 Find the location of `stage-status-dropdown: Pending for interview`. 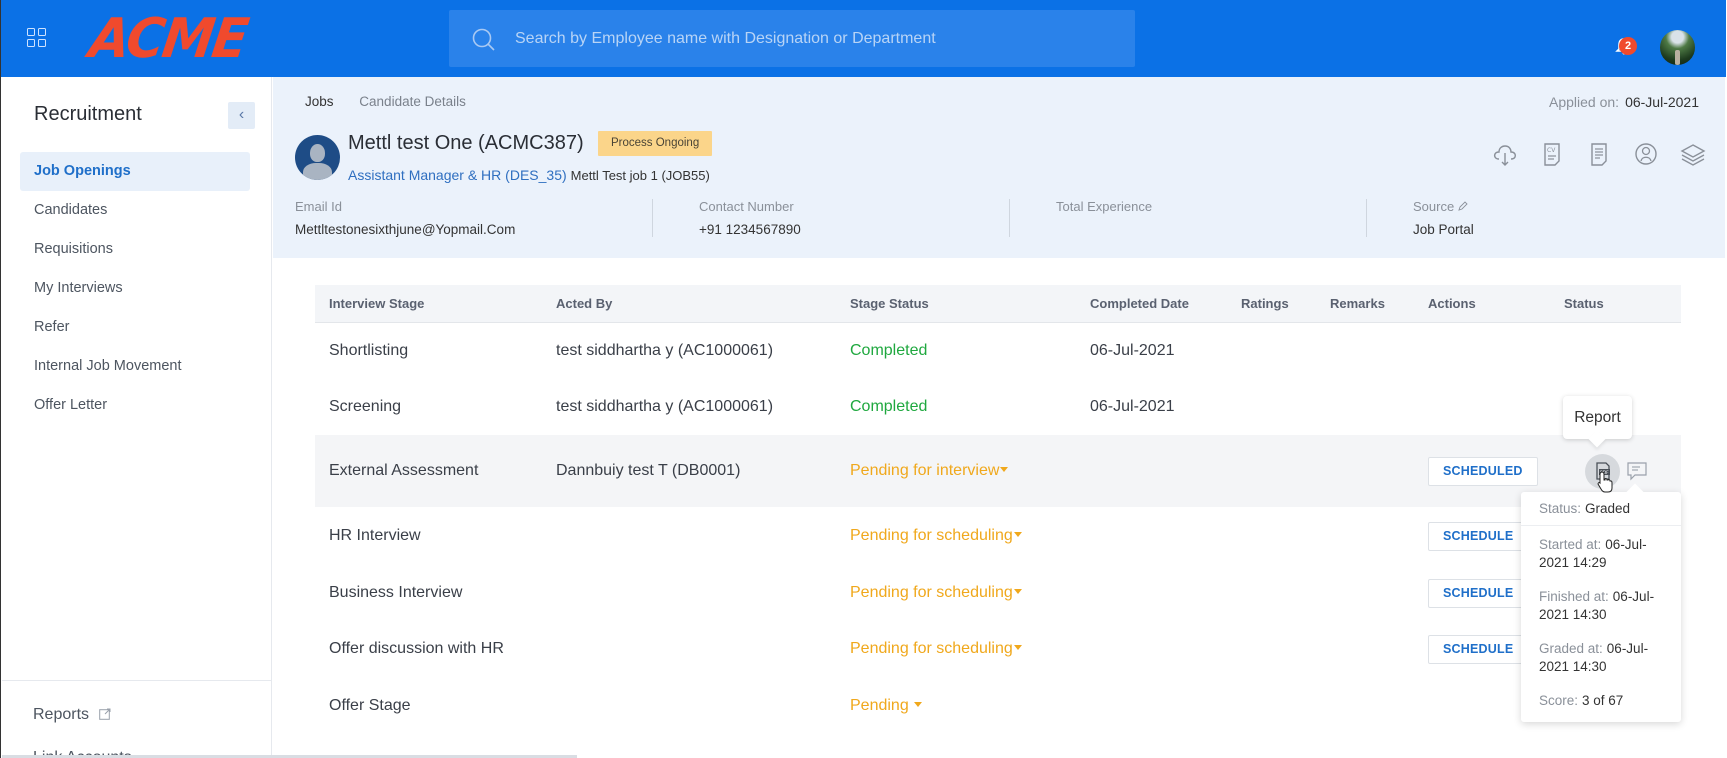

stage-status-dropdown: Pending for interview is located at coordinates (970, 471).